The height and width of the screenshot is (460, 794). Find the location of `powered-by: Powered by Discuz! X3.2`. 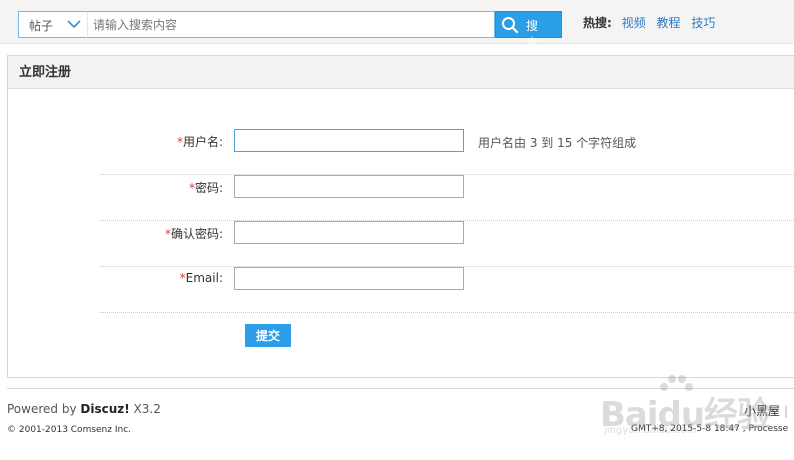

powered-by: Powered by Discuz! X3.2 is located at coordinates (84, 409).